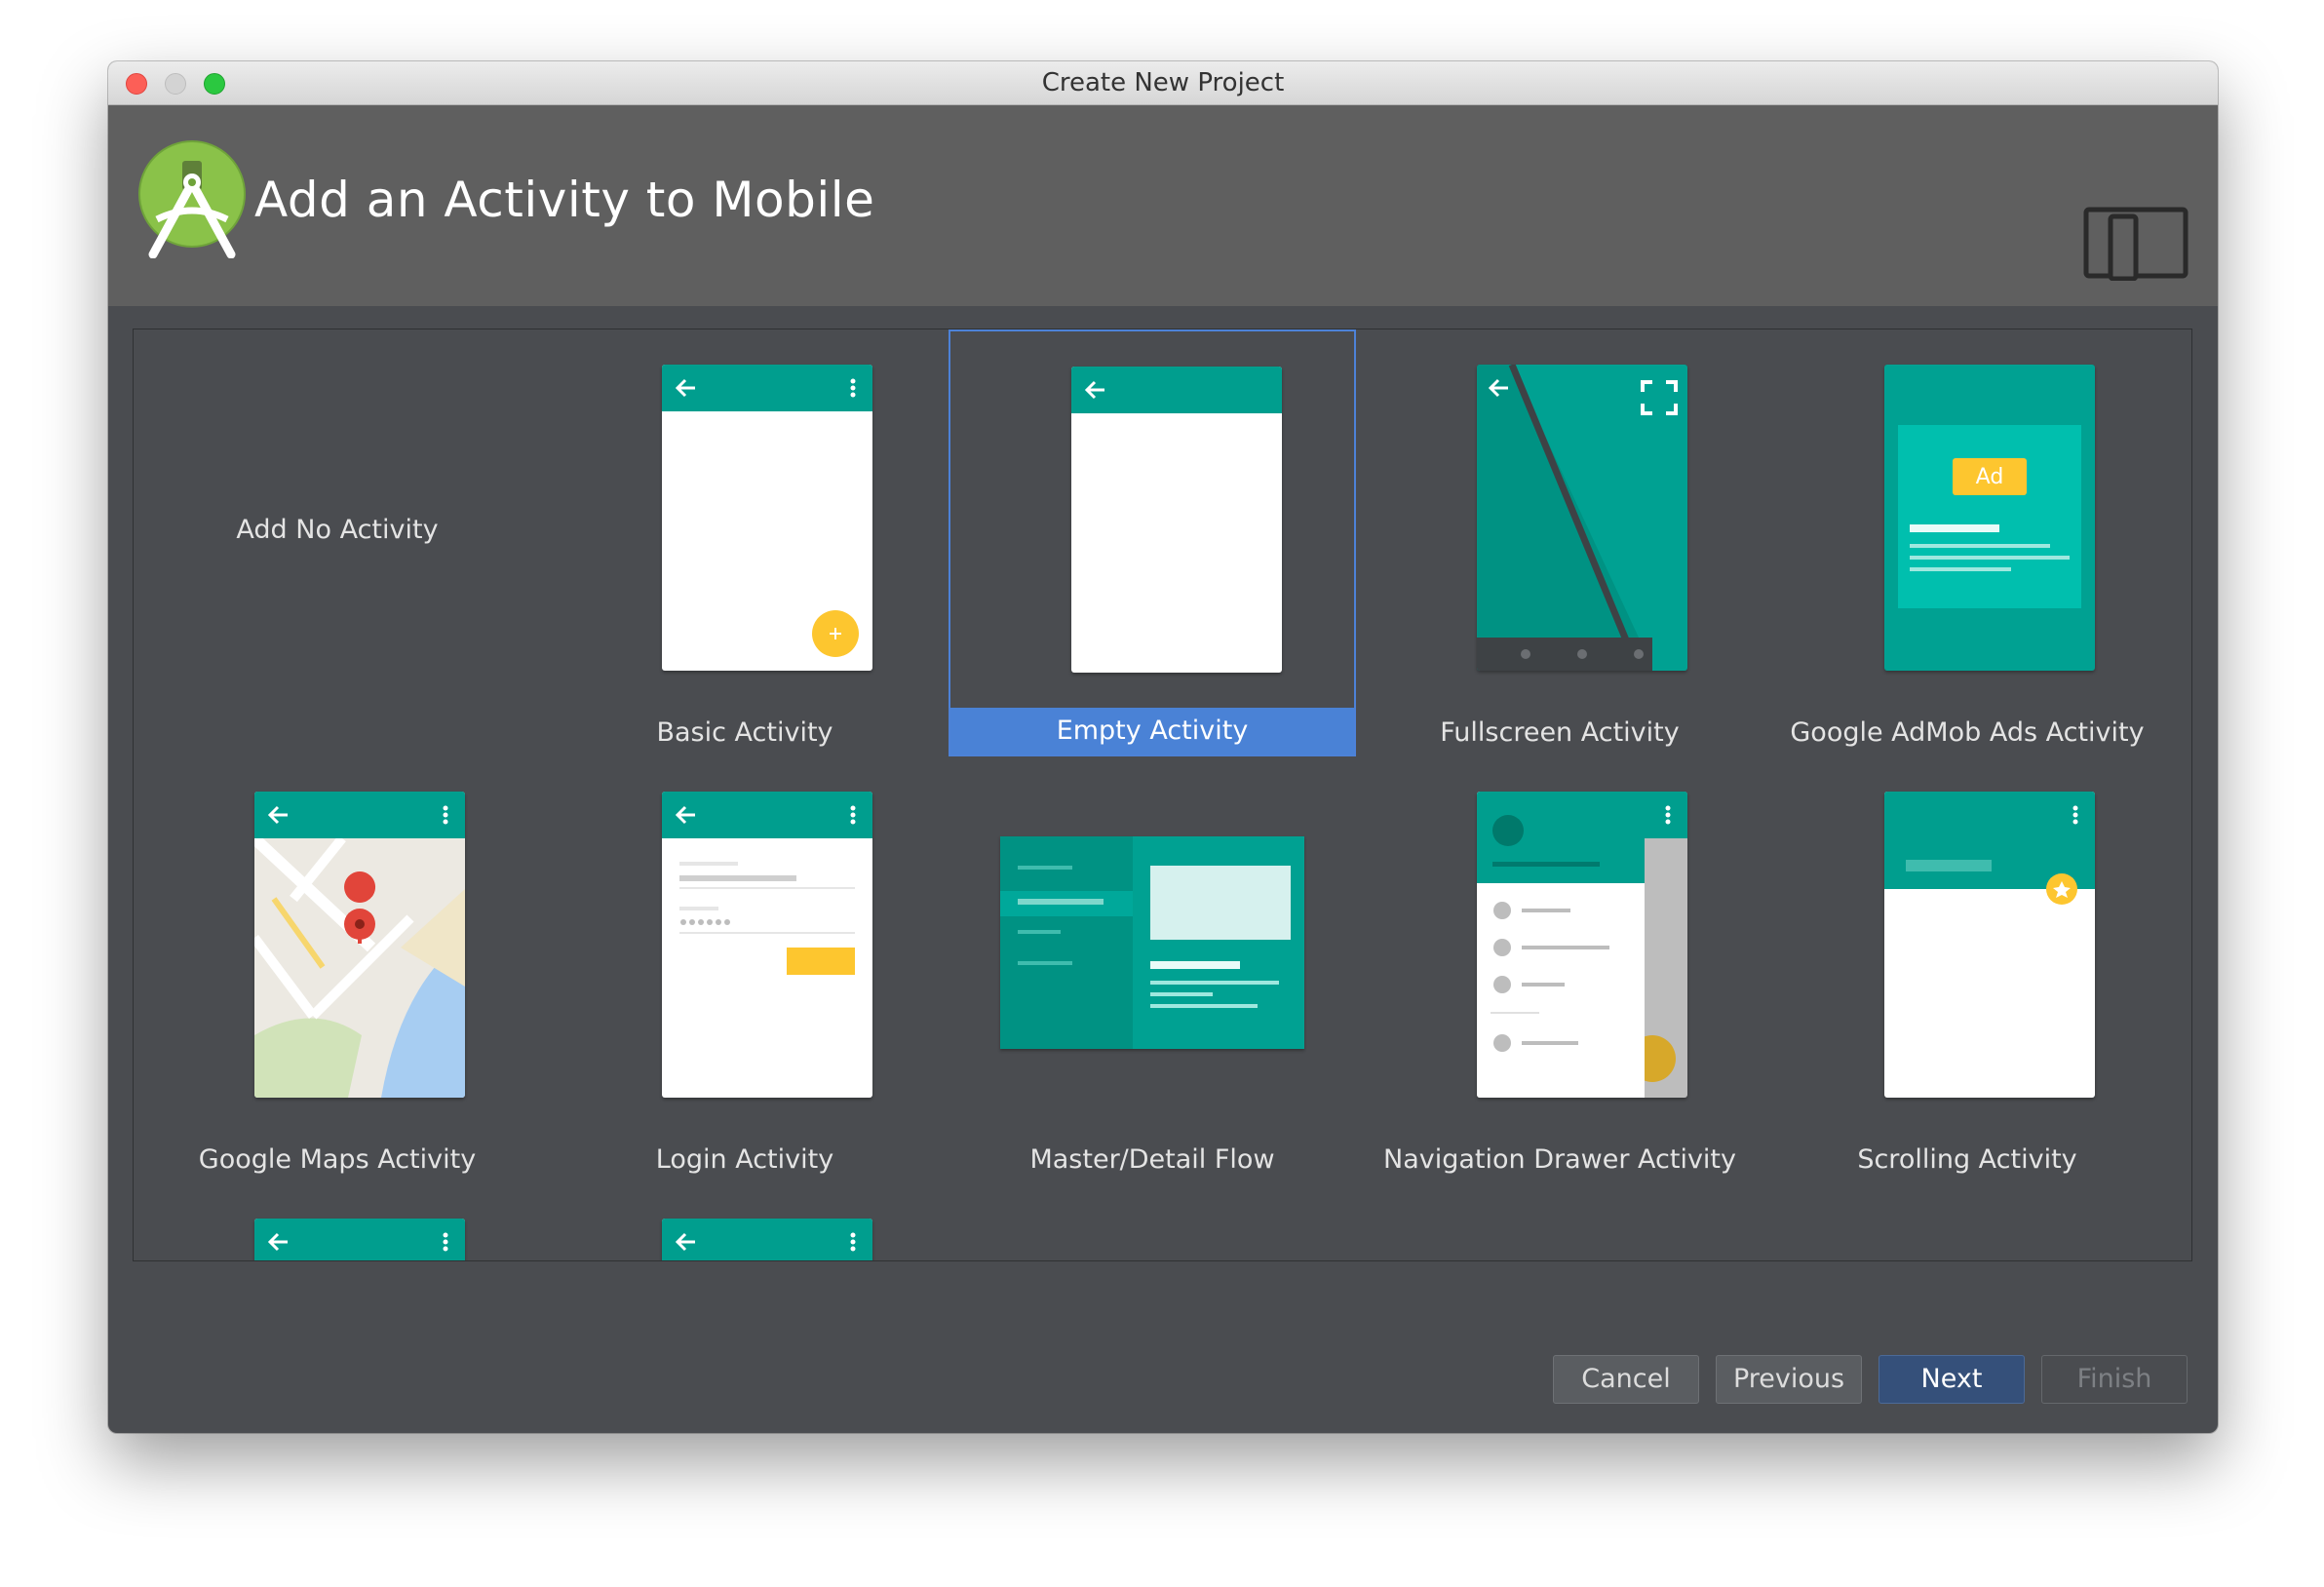 The width and height of the screenshot is (2324, 1587). What do you see at coordinates (1952, 1379) in the screenshot?
I see `next-button: Next` at bounding box center [1952, 1379].